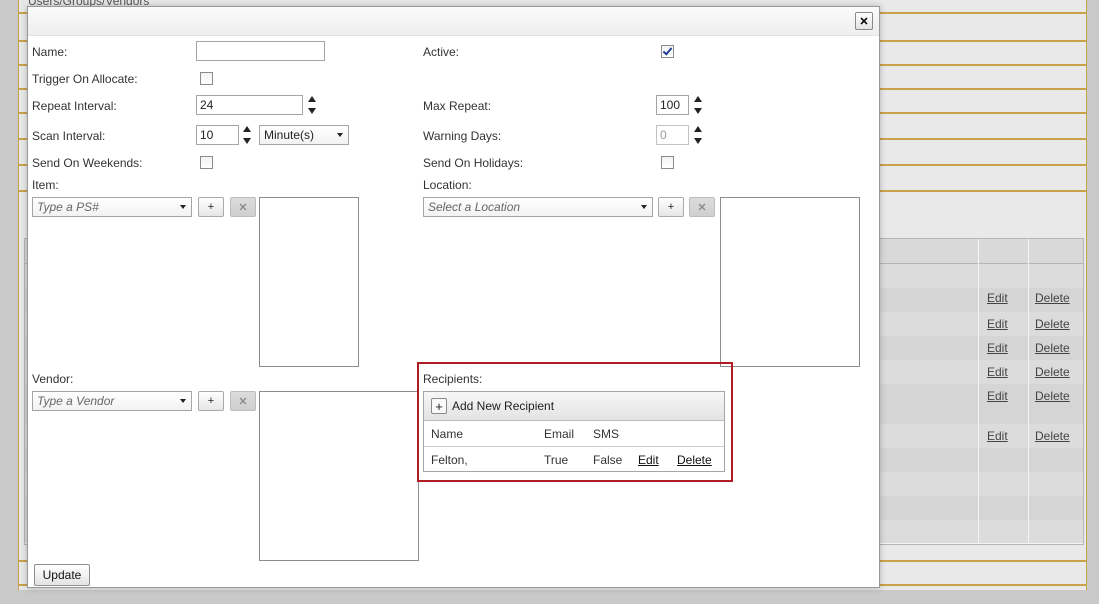 The image size is (1099, 604). What do you see at coordinates (50, 52) in the screenshot?
I see `name-label: Name:` at bounding box center [50, 52].